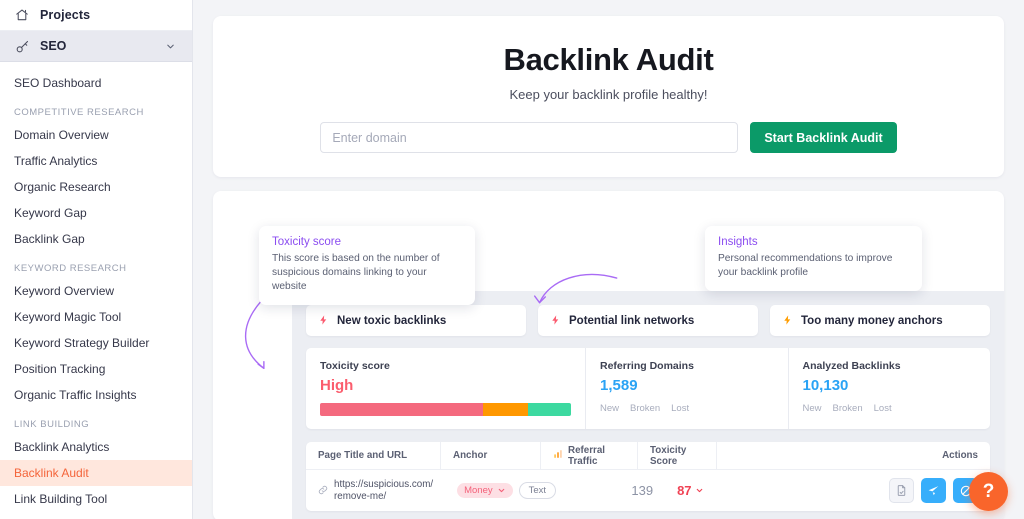  What do you see at coordinates (96, 369) in the screenshot?
I see `sidebar-item-position-tracking: Position Tracking` at bounding box center [96, 369].